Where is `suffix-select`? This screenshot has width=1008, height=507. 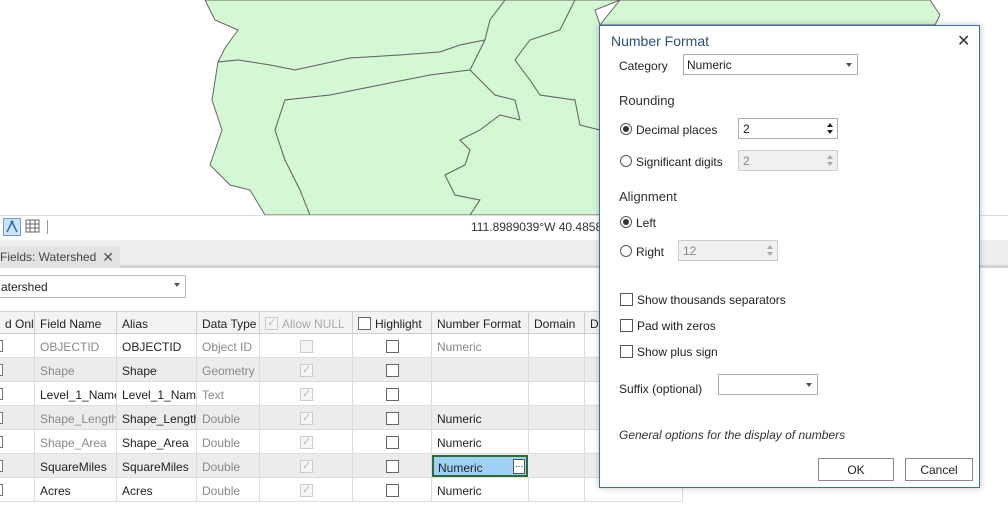
suffix-select is located at coordinates (768, 384).